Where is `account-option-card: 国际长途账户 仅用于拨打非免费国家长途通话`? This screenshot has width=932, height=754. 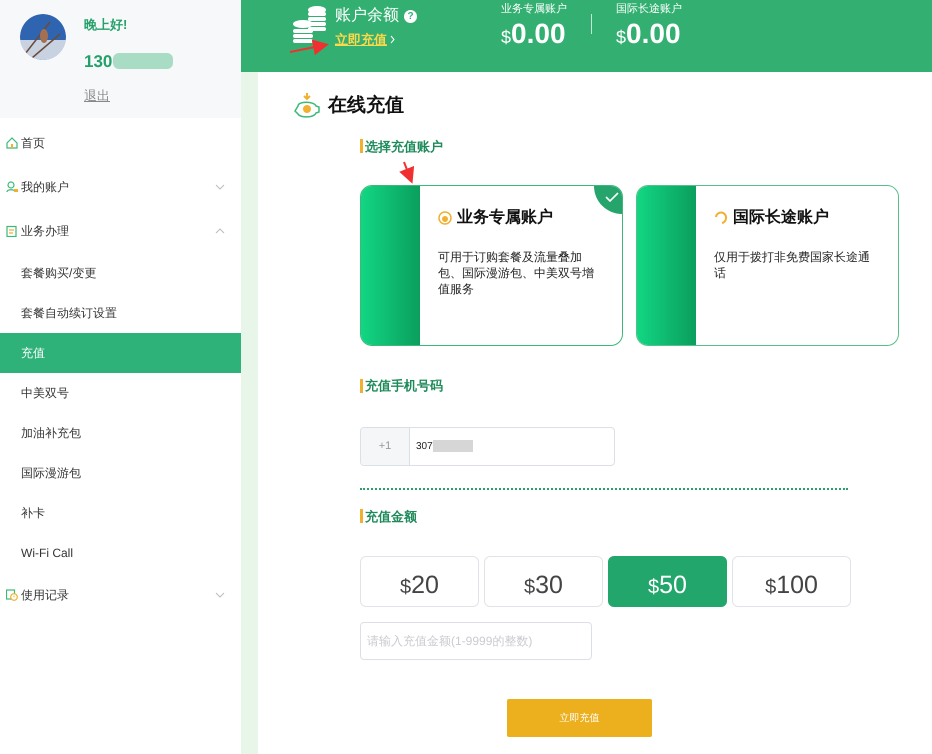
account-option-card: 国际长途账户 仅用于拨打非免费国家长途通话 is located at coordinates (767, 265).